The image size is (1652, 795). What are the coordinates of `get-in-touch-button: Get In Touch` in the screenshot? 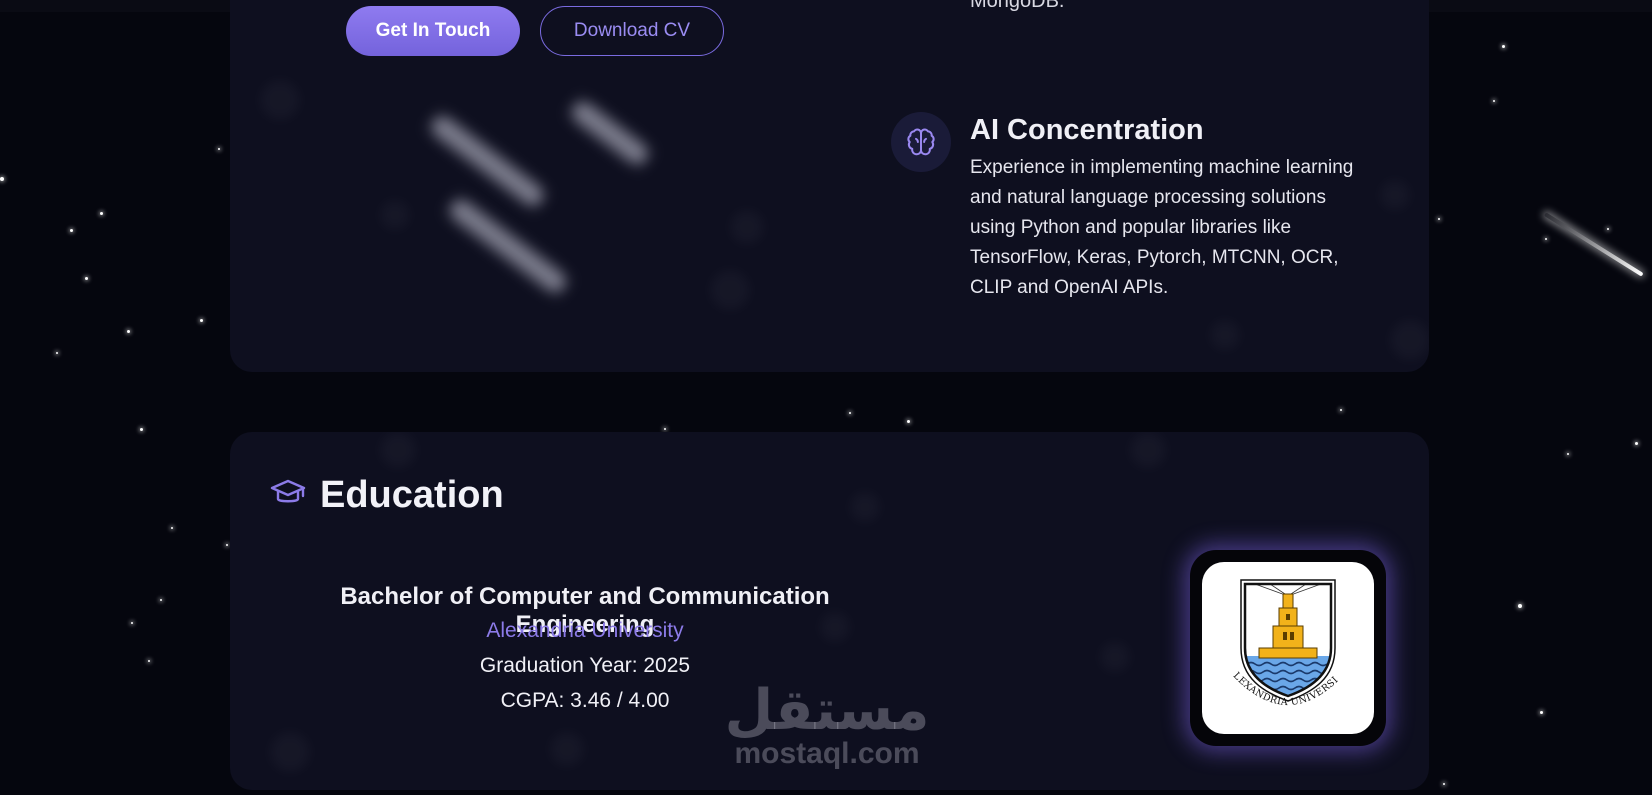 It's located at (433, 31).